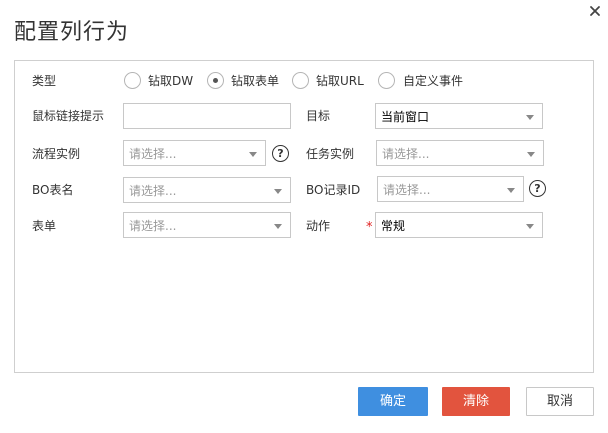  Describe the element at coordinates (318, 226) in the screenshot. I see `action-label: 动作` at that location.